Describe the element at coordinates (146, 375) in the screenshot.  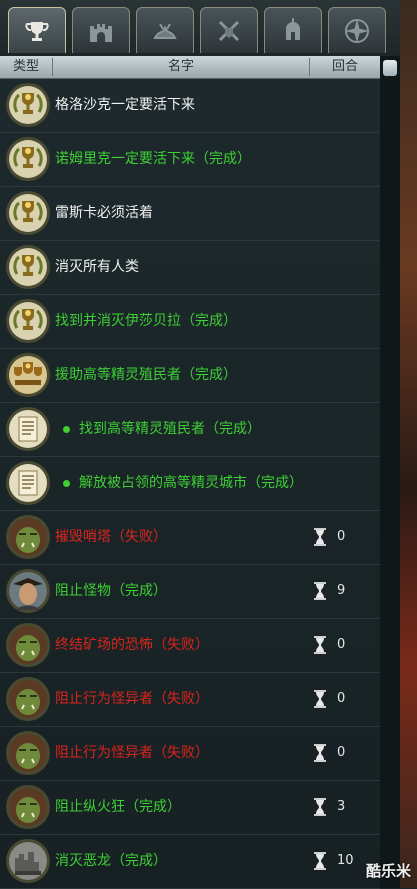
I see `quest-name: 援助高等精灵殖民者（完成）` at that location.